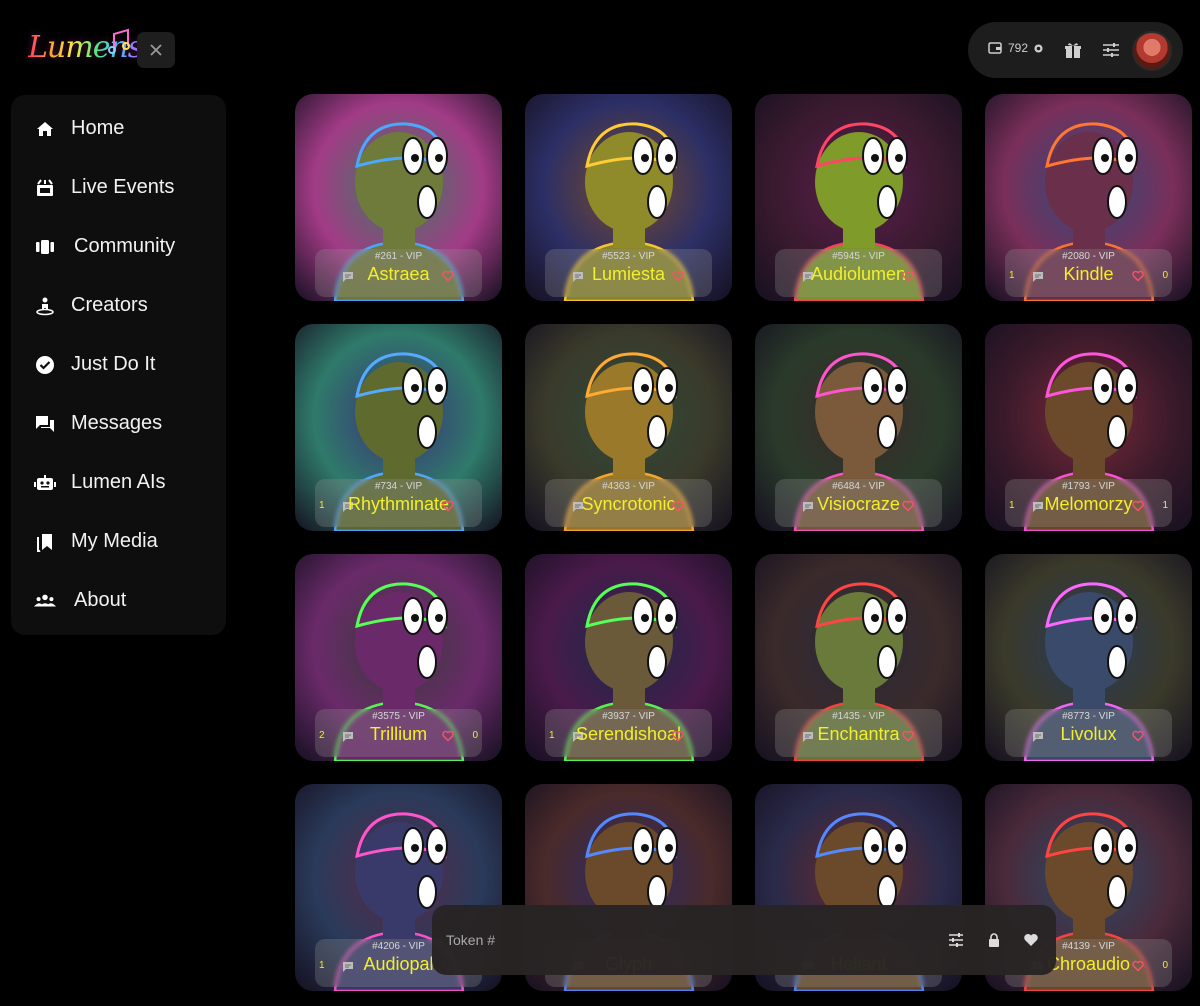 This screenshot has width=1200, height=1006. I want to click on close-icon, so click(156, 50).